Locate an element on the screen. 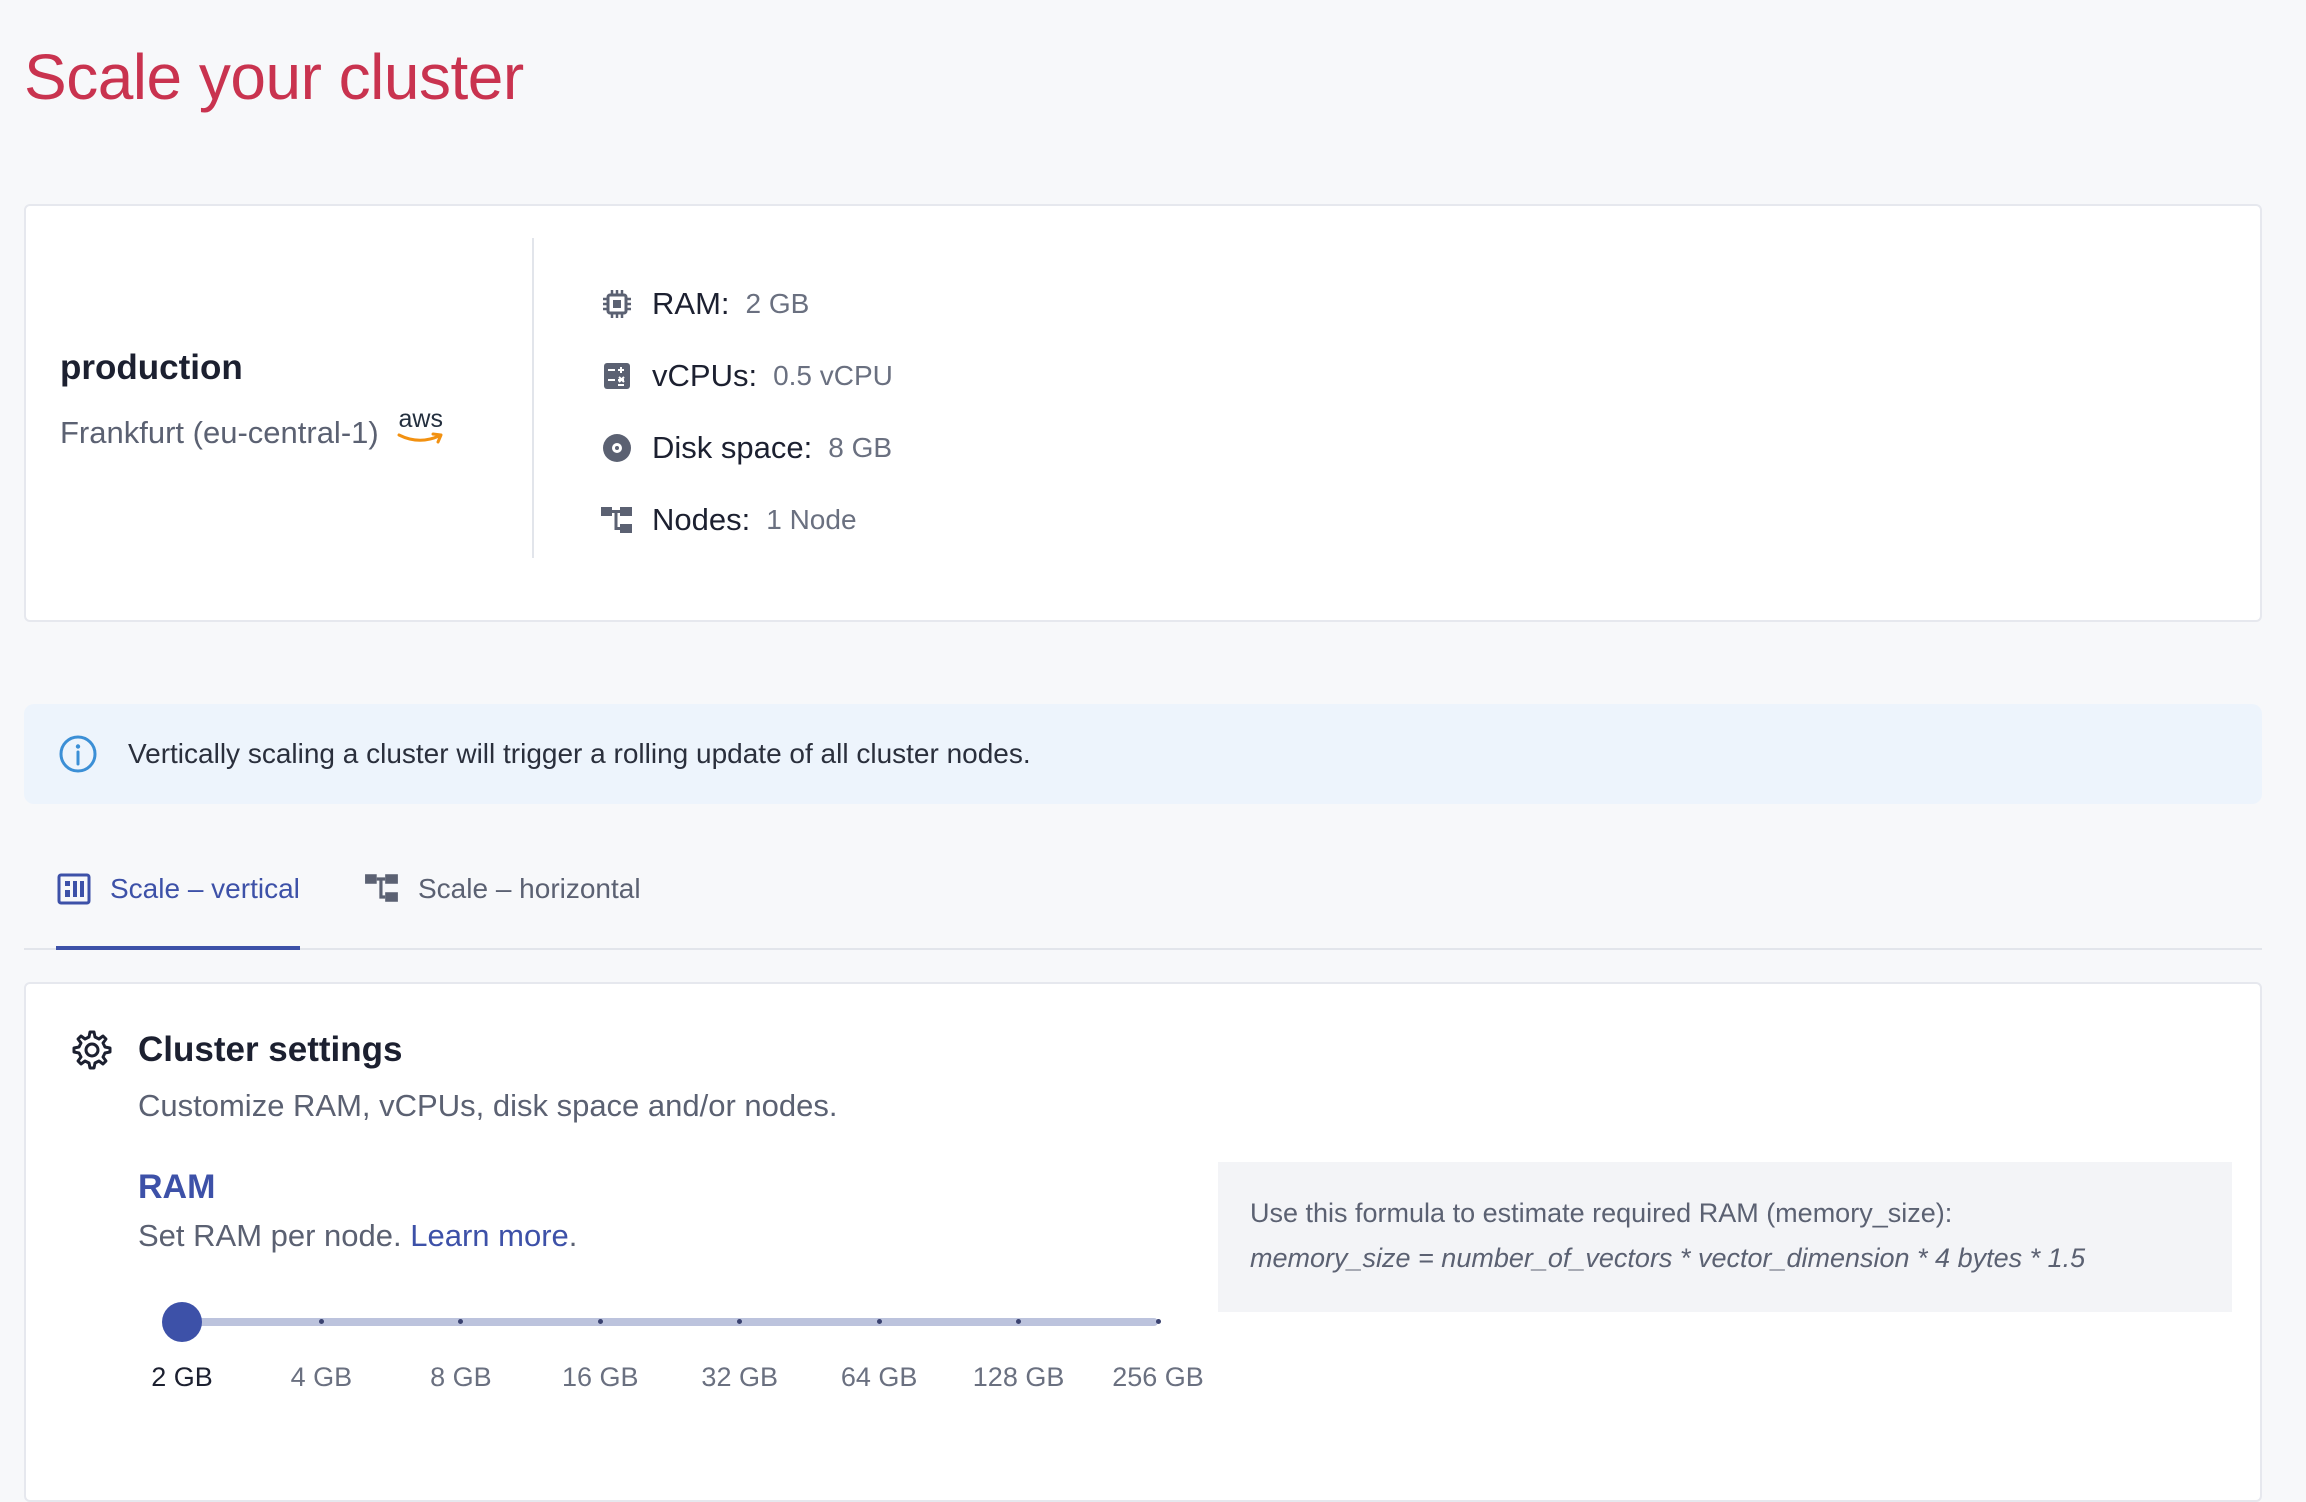 The image size is (2306, 1502). slider-option-label: 8 GB is located at coordinates (461, 1377).